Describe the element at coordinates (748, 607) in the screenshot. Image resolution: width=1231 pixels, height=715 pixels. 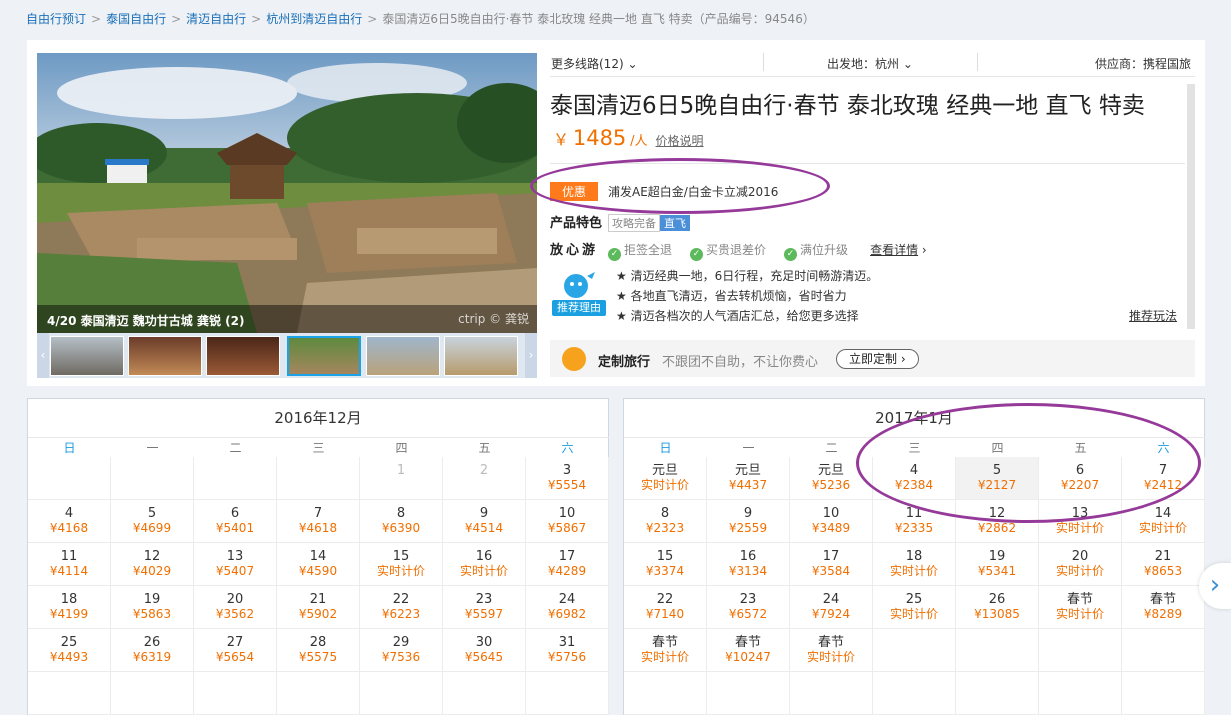
I see `calendar-day: 23 ¥6572` at that location.